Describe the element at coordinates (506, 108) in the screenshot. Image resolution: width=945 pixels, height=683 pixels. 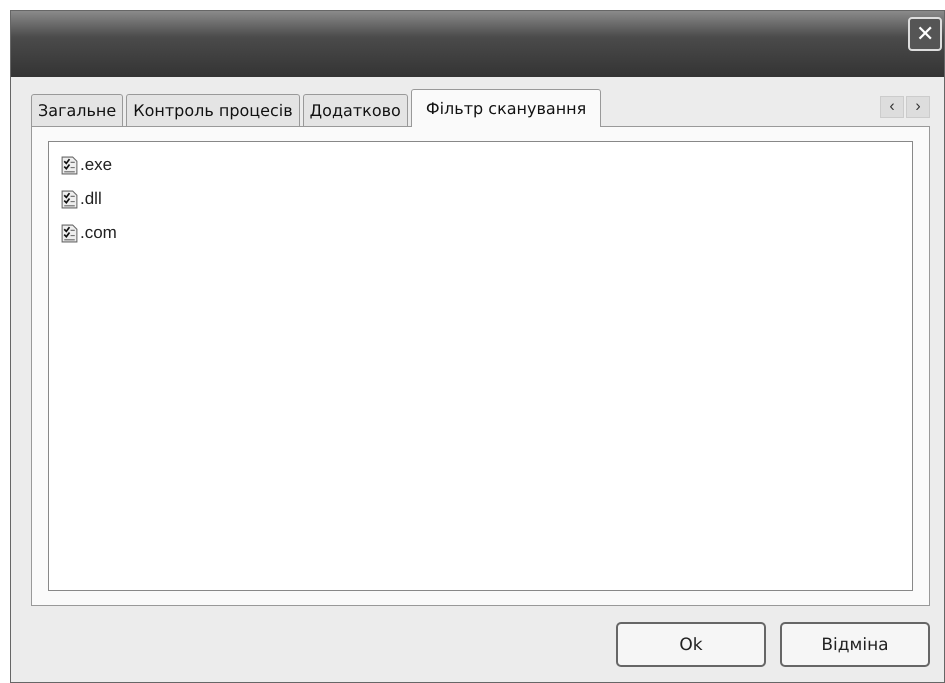
I see `tab: Фільтр сканування` at that location.